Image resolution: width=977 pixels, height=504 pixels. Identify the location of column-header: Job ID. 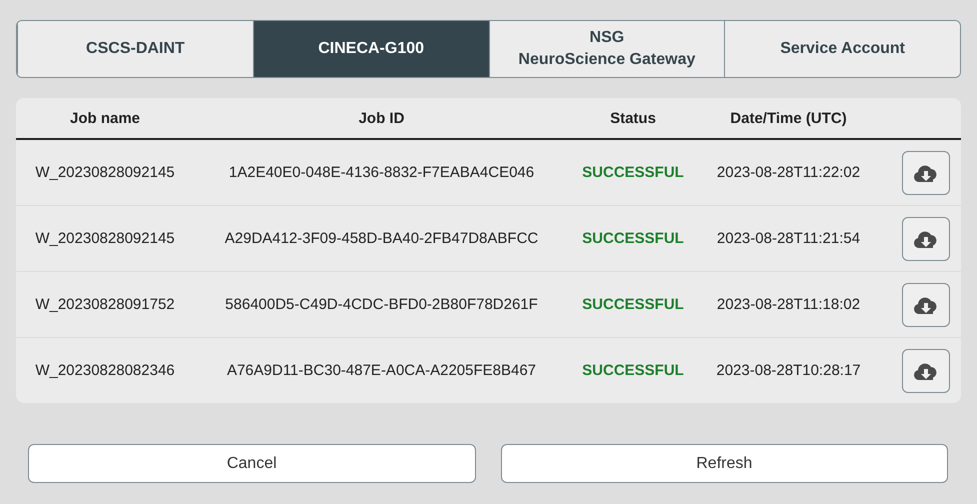
(382, 118).